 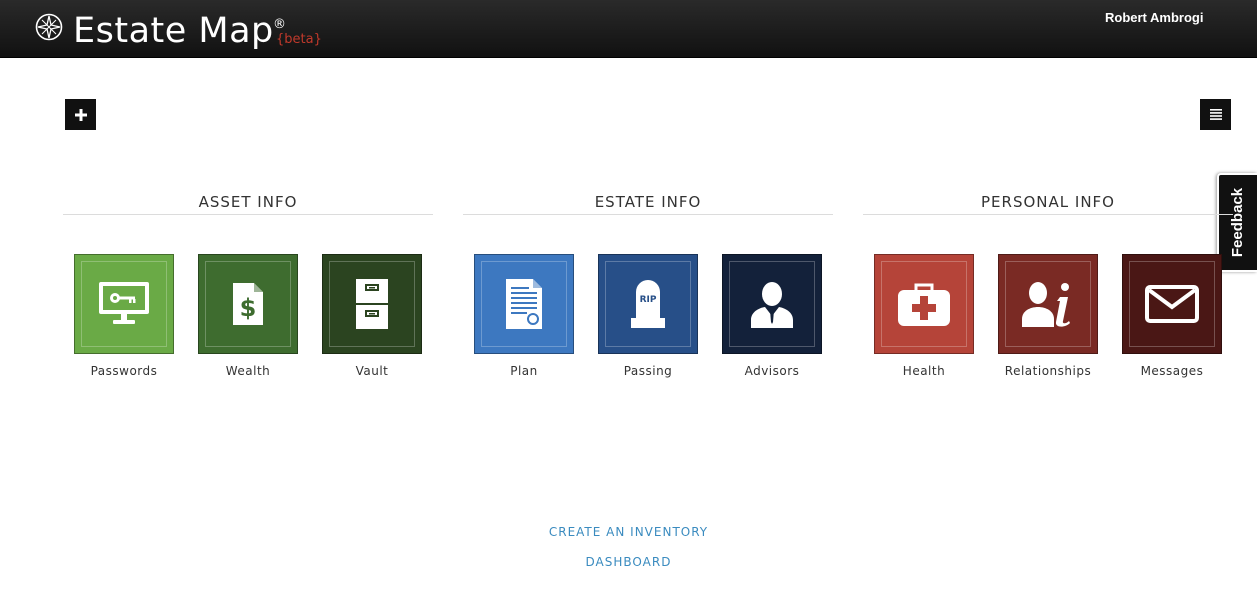 I want to click on first-aid-kit-icon, so click(x=924, y=304).